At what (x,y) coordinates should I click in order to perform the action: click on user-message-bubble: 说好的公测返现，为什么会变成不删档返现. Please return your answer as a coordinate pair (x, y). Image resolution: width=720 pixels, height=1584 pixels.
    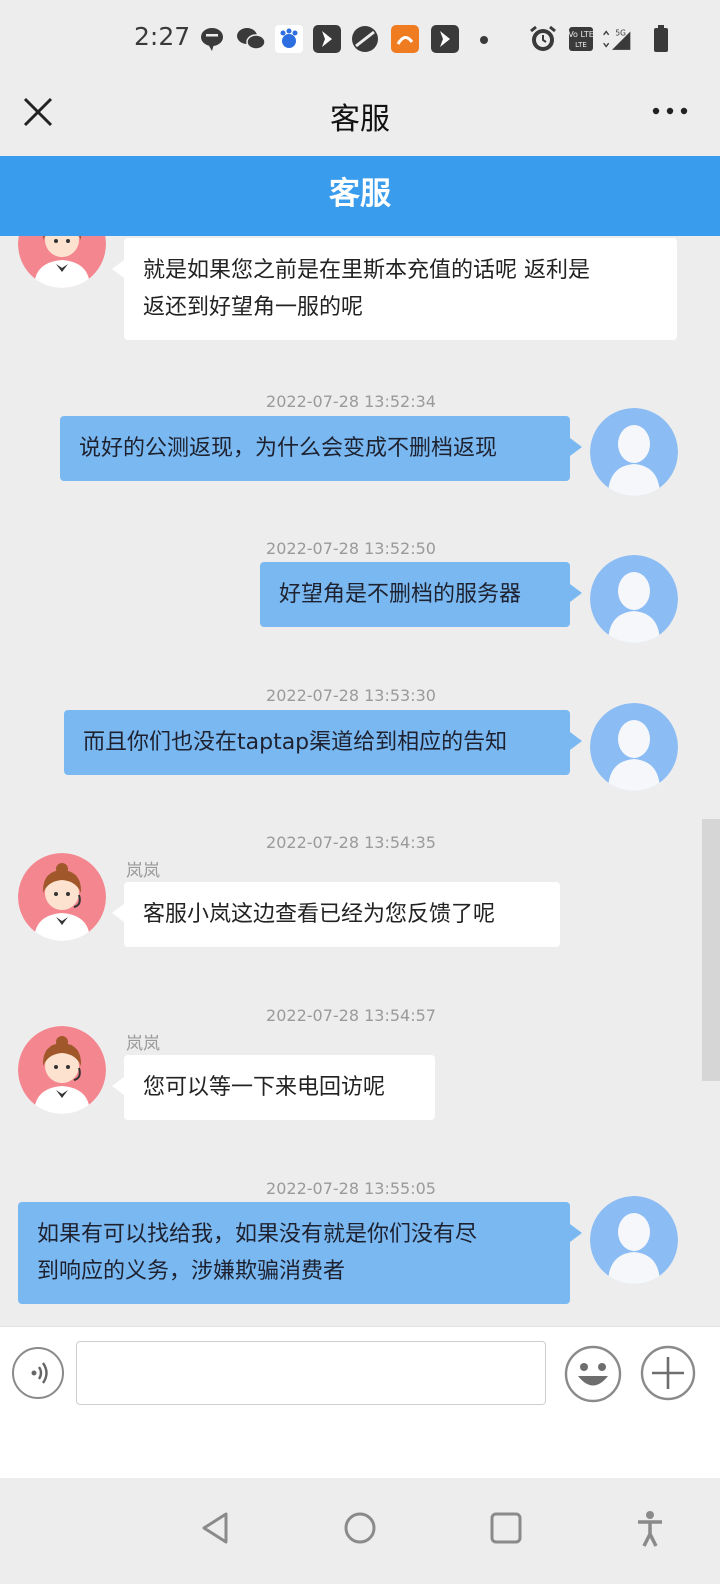
    Looking at the image, I should click on (321, 448).